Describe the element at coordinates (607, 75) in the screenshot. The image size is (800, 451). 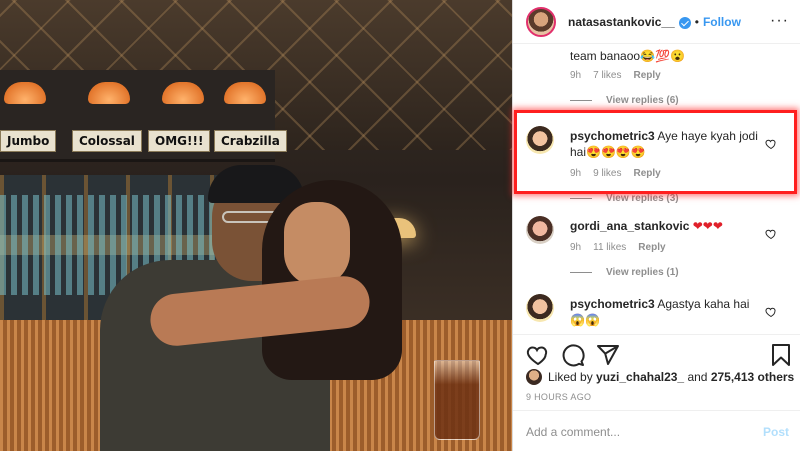
I see `comment-likes: 7 likes` at that location.